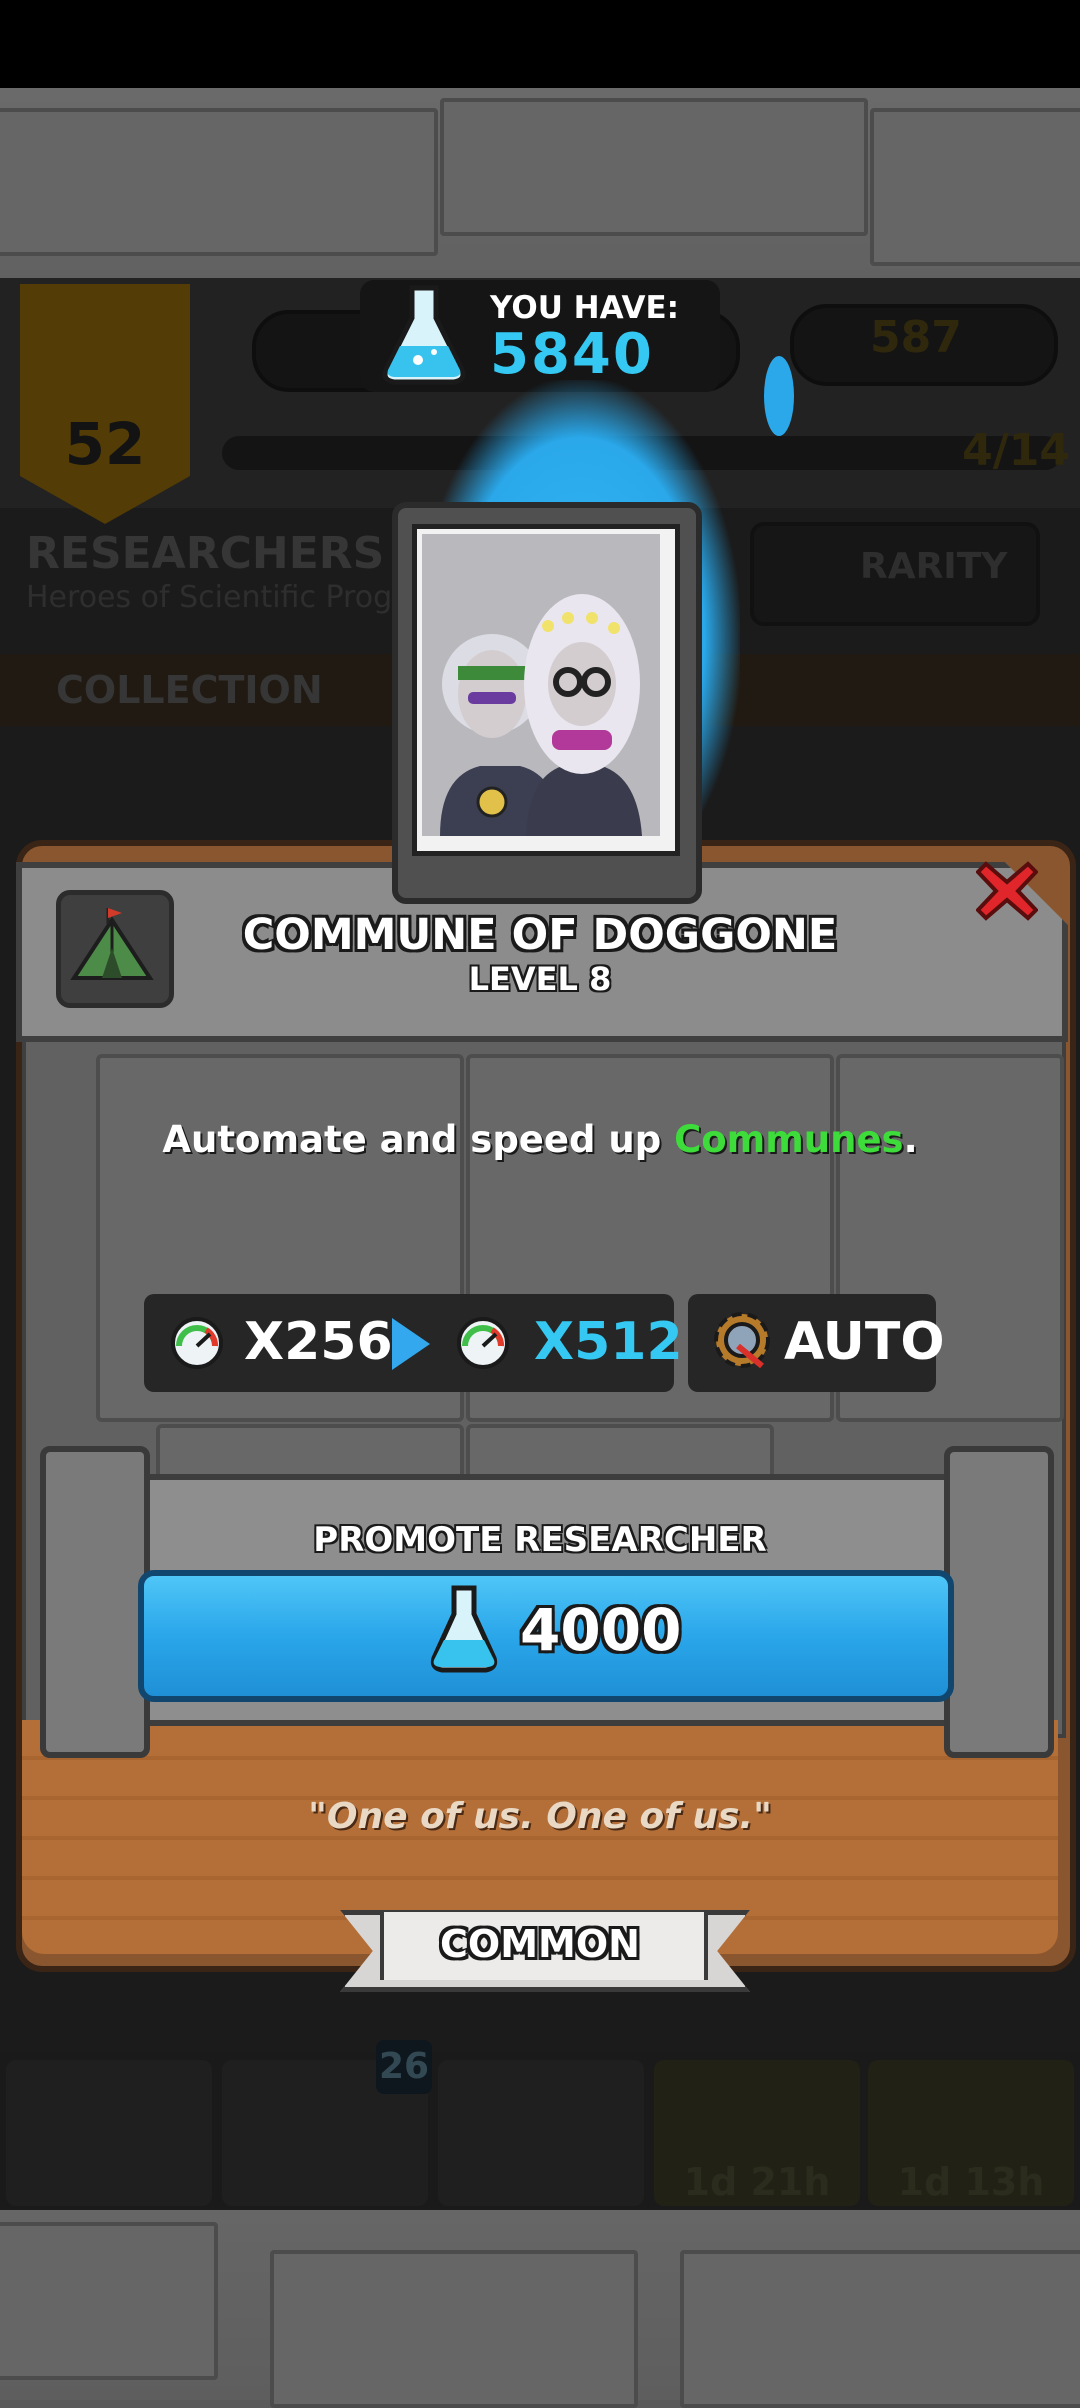 The width and height of the screenshot is (1080, 2408). What do you see at coordinates (779, 396) in the screenshot?
I see `aura-drop` at bounding box center [779, 396].